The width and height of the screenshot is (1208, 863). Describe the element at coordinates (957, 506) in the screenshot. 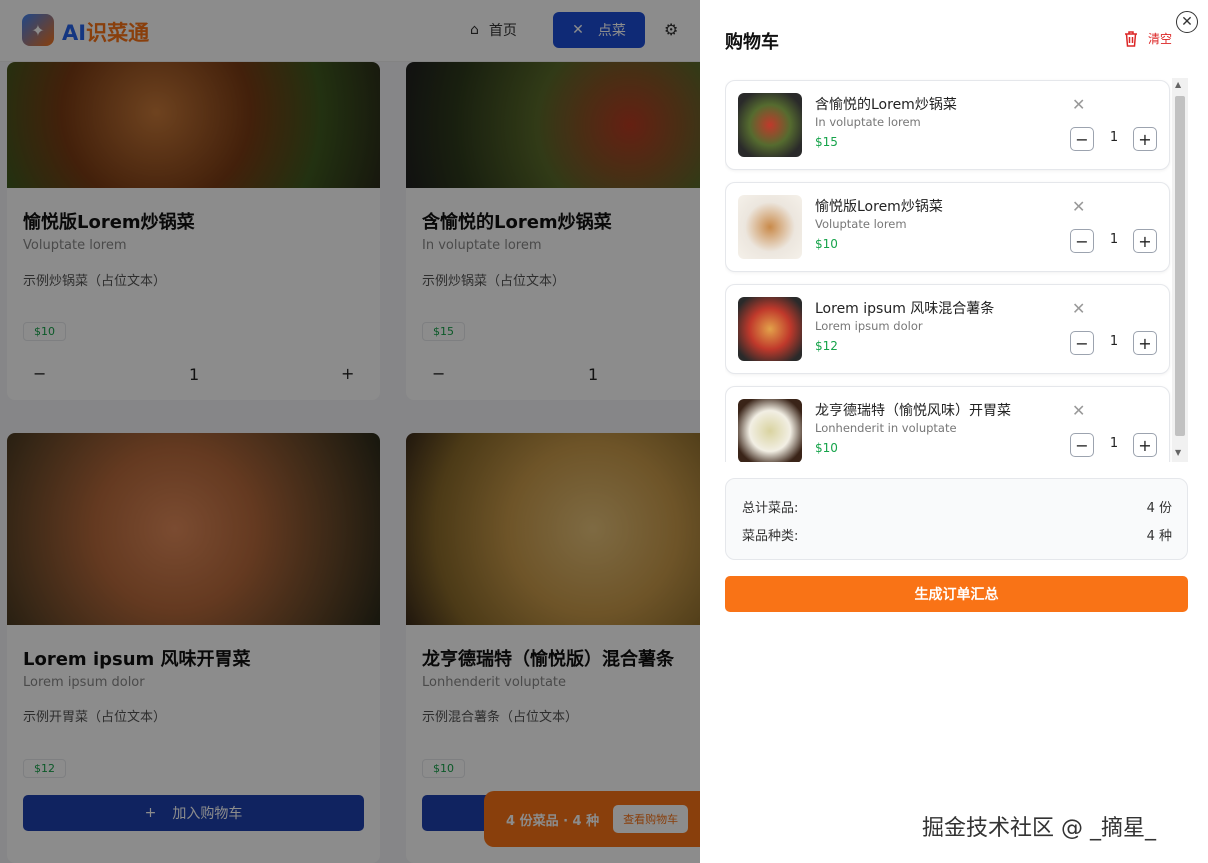

I see `summary-total-row: 总计菜品: 4 份` at that location.